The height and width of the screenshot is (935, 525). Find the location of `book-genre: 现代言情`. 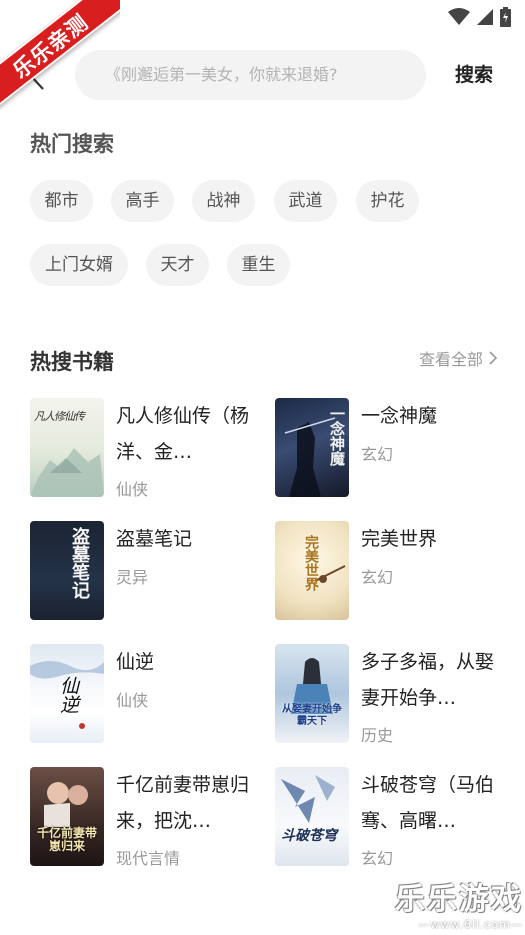

book-genre: 现代言情 is located at coordinates (148, 858).